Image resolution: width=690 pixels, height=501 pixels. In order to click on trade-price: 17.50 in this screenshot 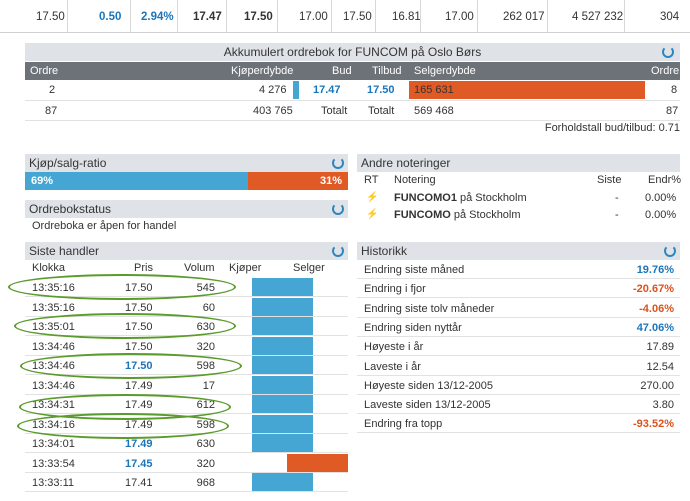, I will do `click(139, 307)`.